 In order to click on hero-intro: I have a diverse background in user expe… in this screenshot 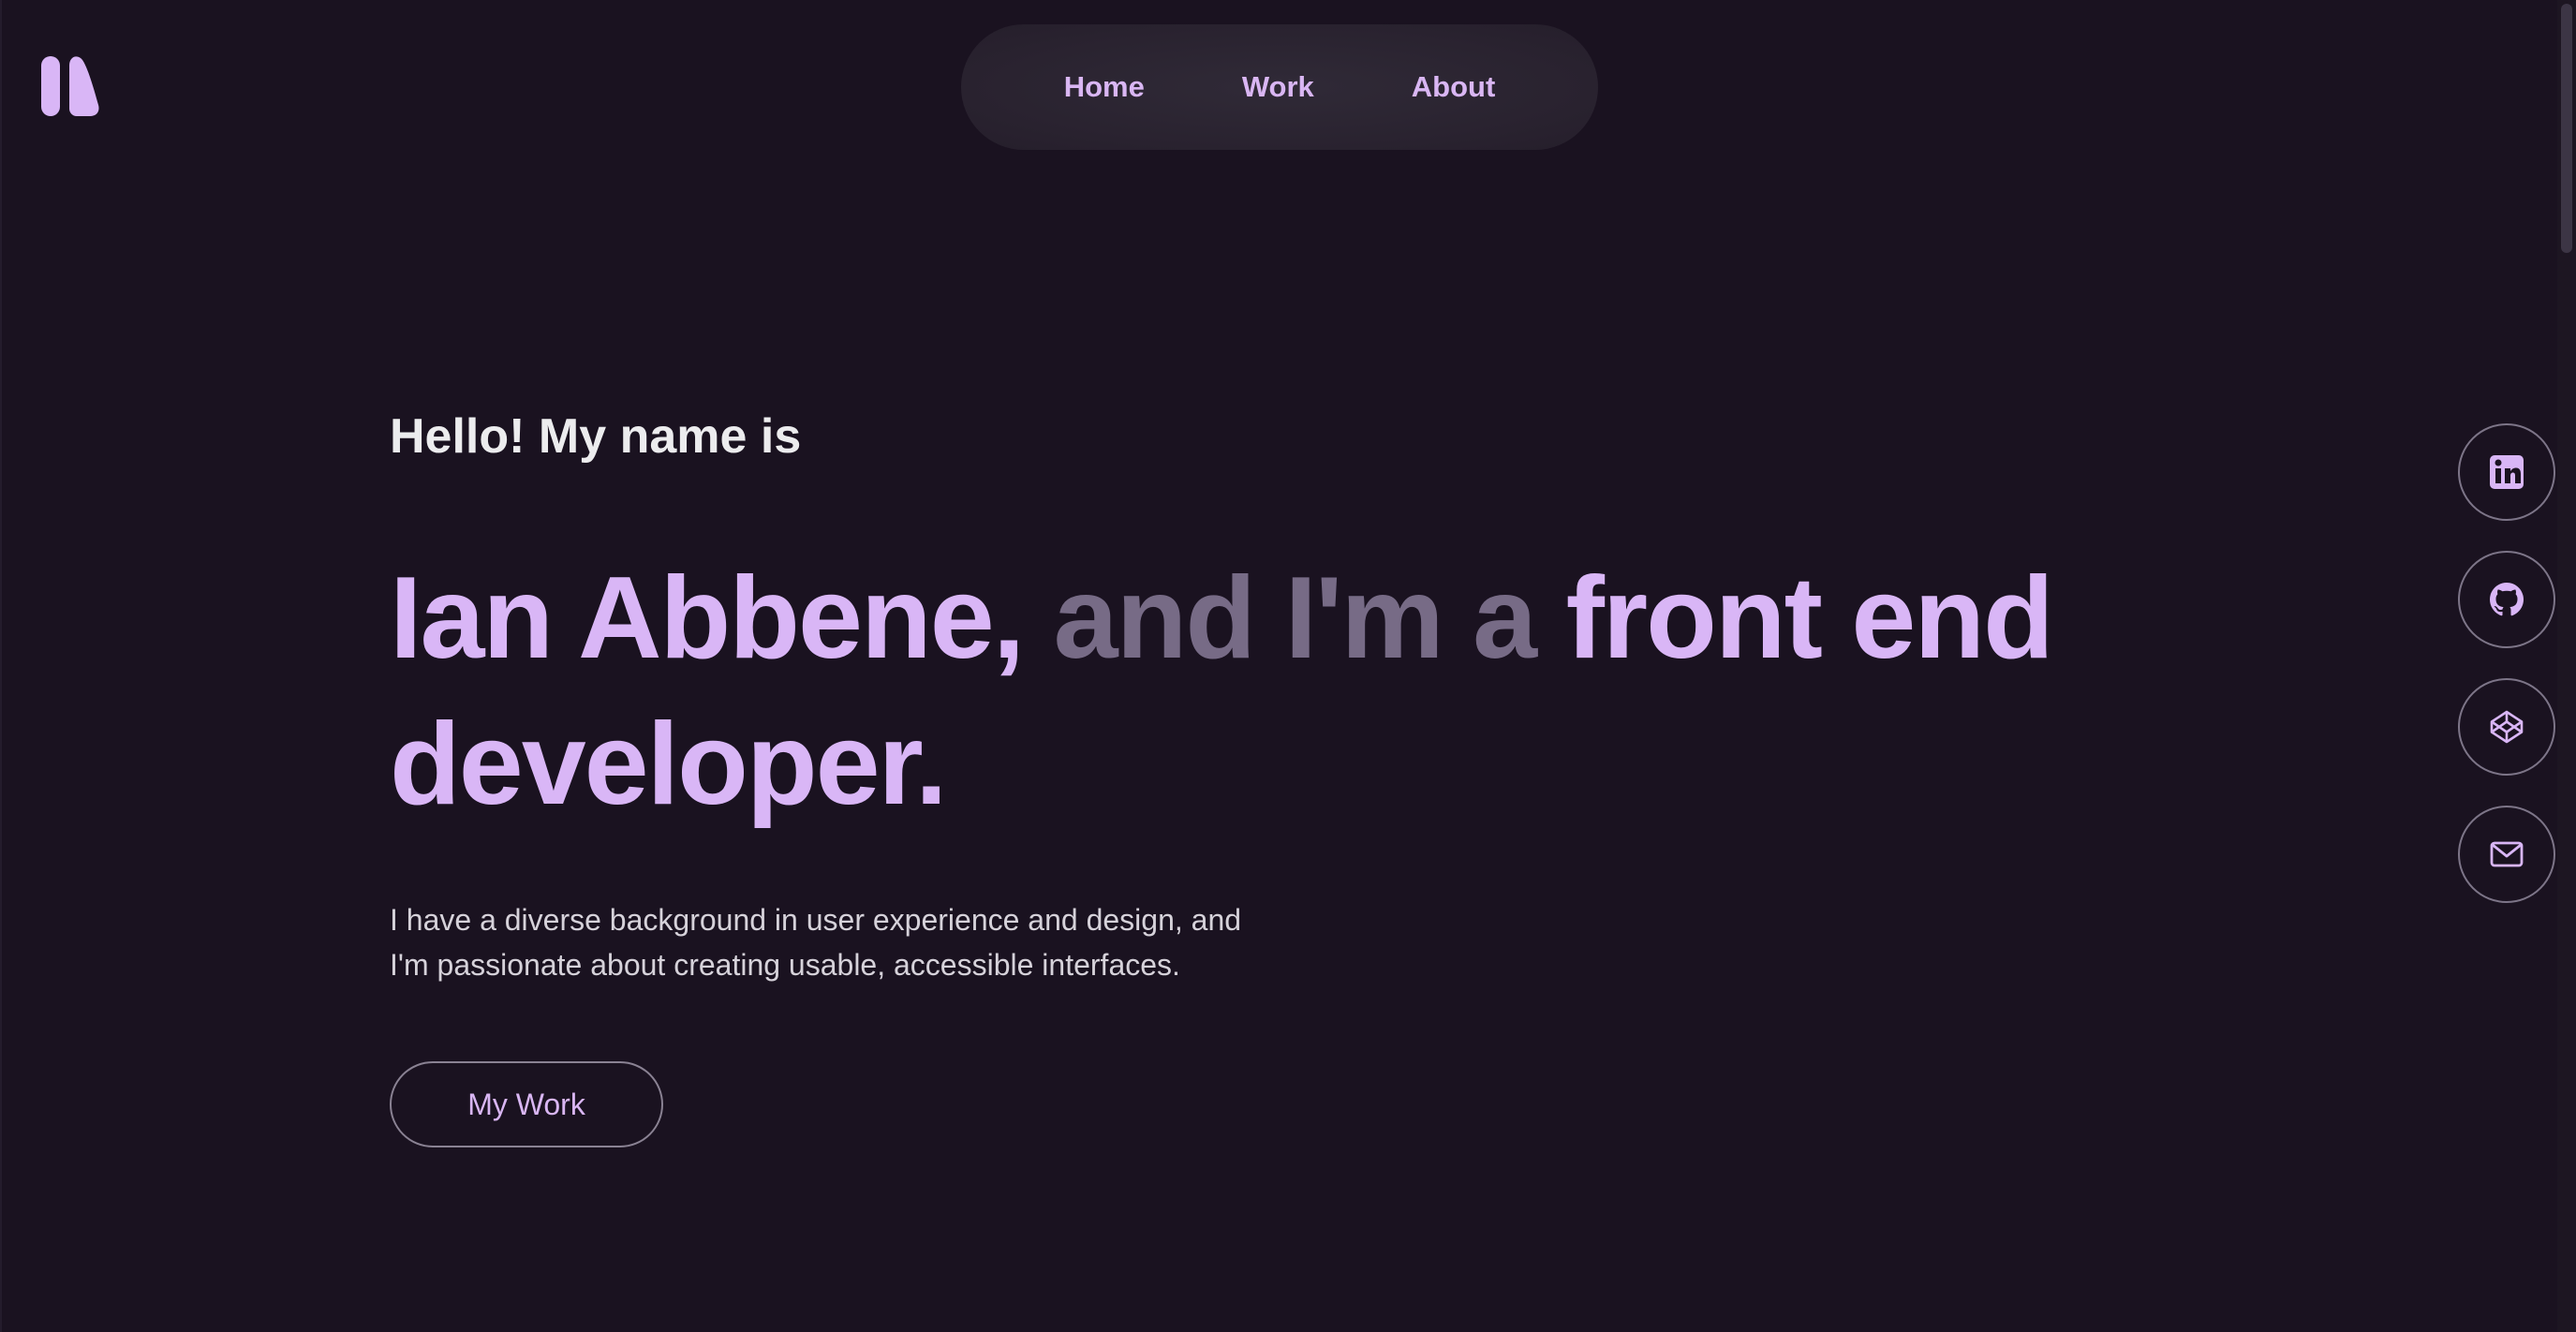, I will do `click(840, 942)`.